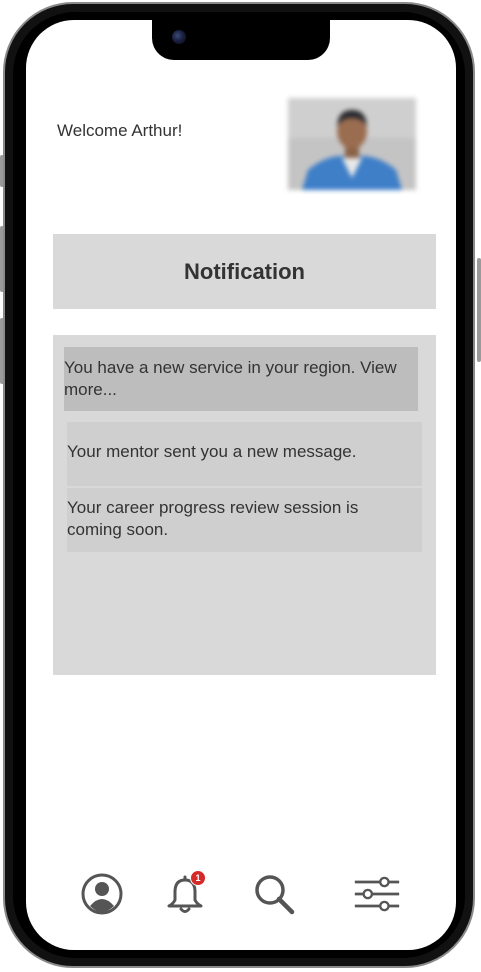 This screenshot has height=972, width=481. What do you see at coordinates (120, 130) in the screenshot?
I see `welcome-message: Welcome Arthur!` at bounding box center [120, 130].